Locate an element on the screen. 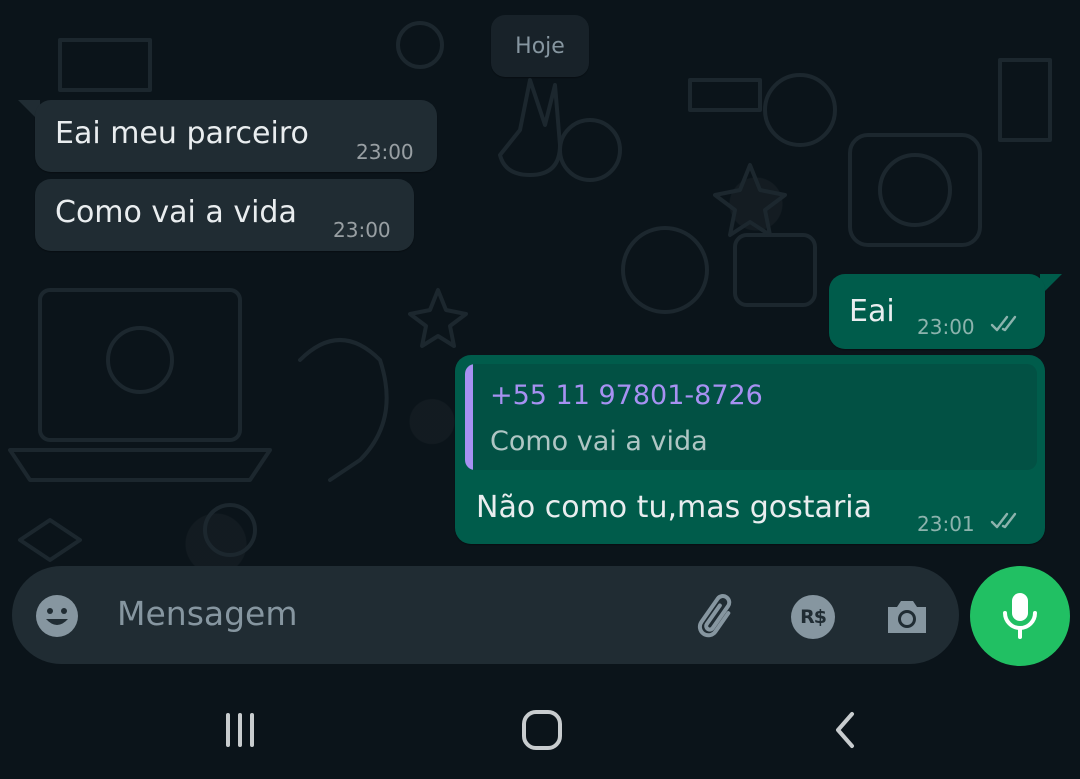  message-bubble-outgoing: Eai 23:00 is located at coordinates (937, 311).